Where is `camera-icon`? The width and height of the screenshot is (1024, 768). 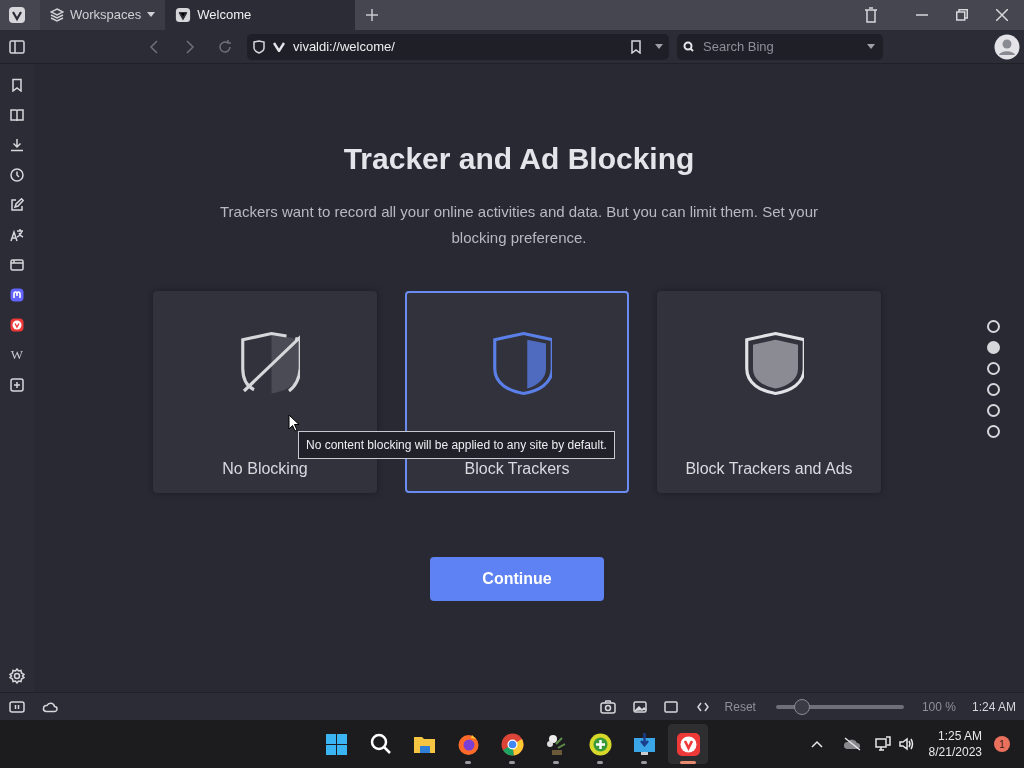 camera-icon is located at coordinates (607, 706).